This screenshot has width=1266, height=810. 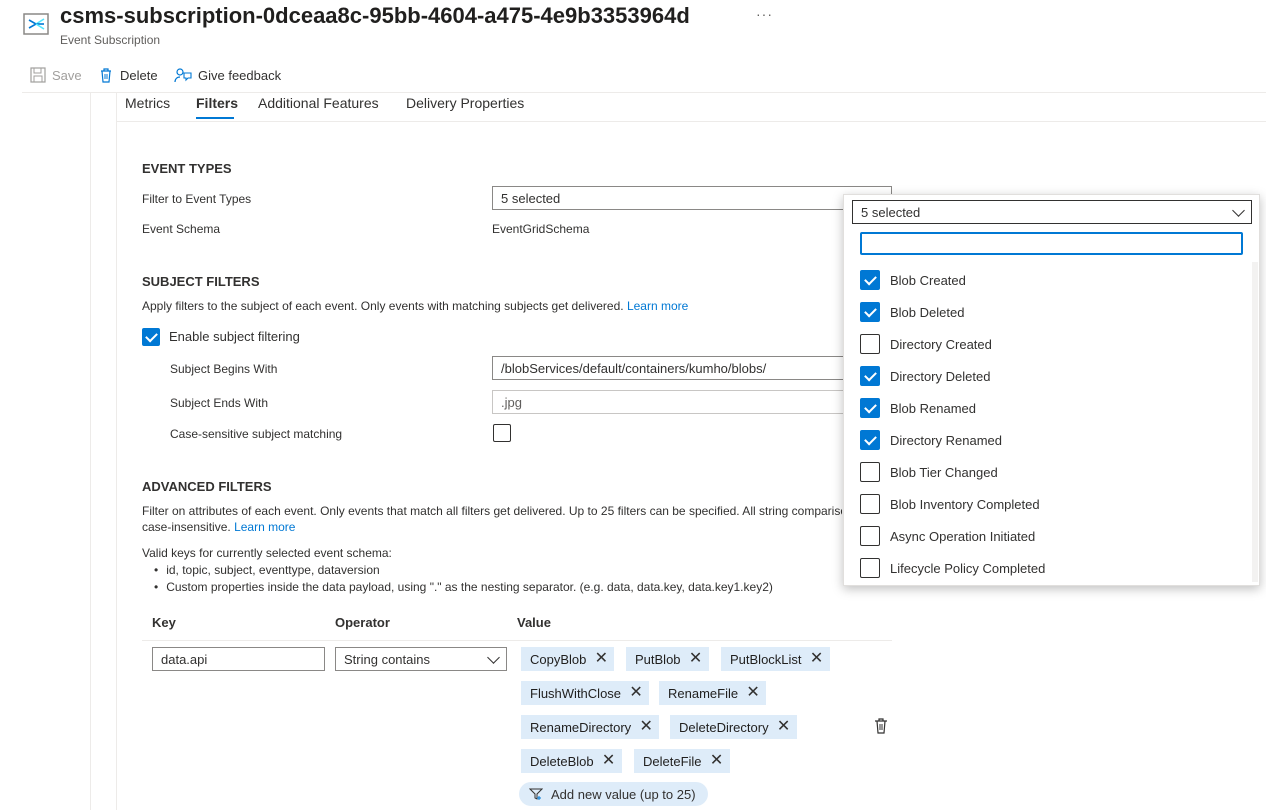 I want to click on event-types-search-input, so click(x=1051, y=243).